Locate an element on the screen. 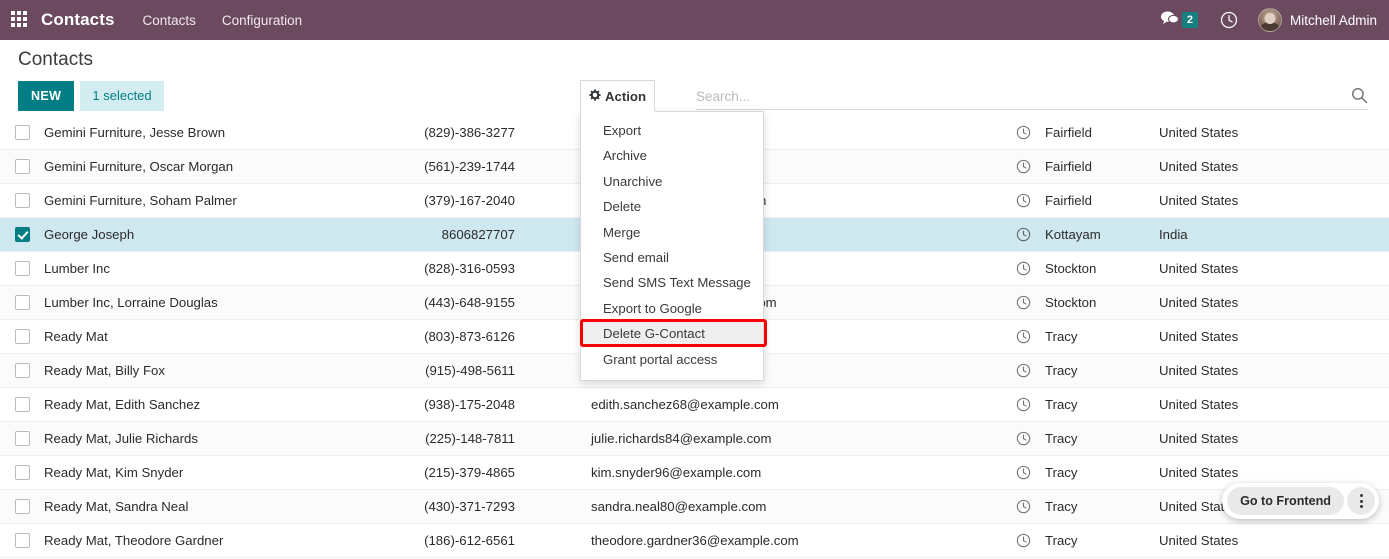 Image resolution: width=1389 pixels, height=559 pixels. app-brand-title: Contacts is located at coordinates (78, 20).